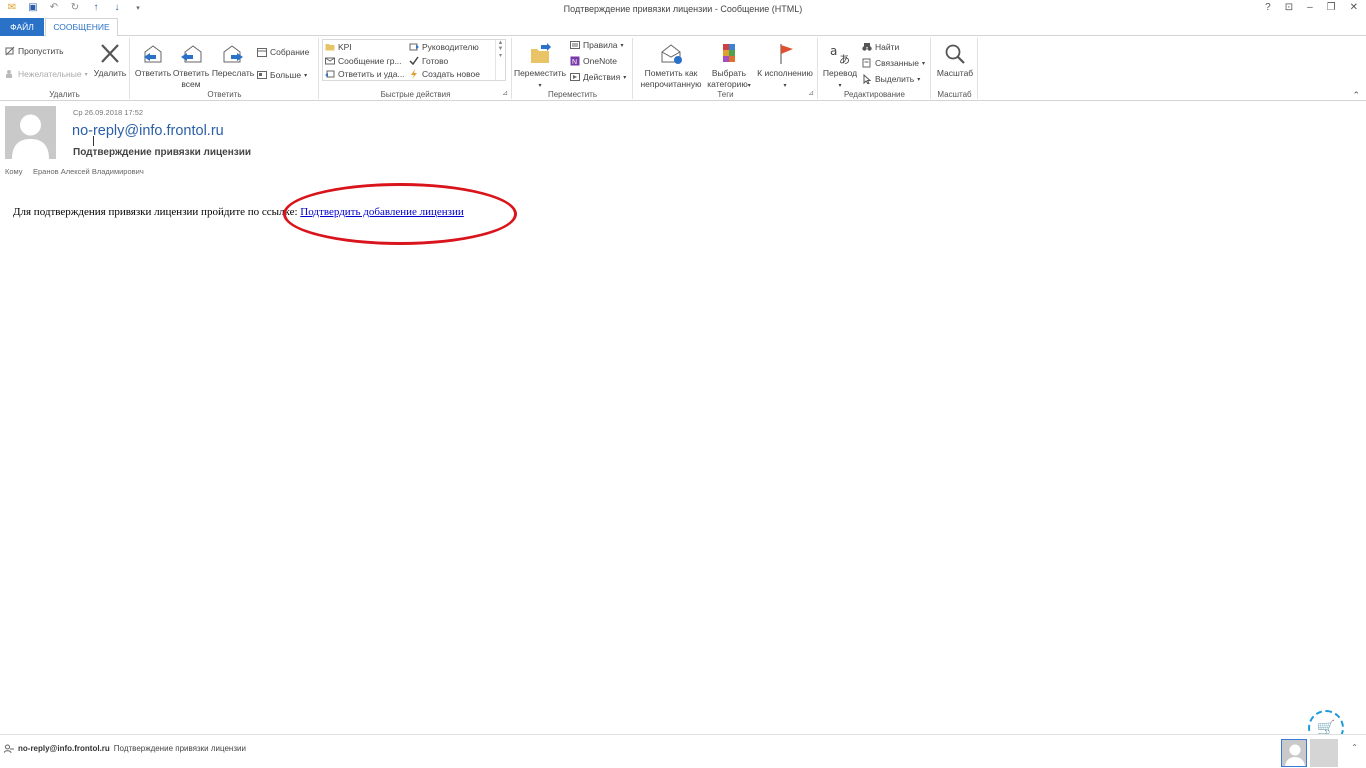  What do you see at coordinates (14, 171) in the screenshot?
I see `to-label: Кому` at bounding box center [14, 171].